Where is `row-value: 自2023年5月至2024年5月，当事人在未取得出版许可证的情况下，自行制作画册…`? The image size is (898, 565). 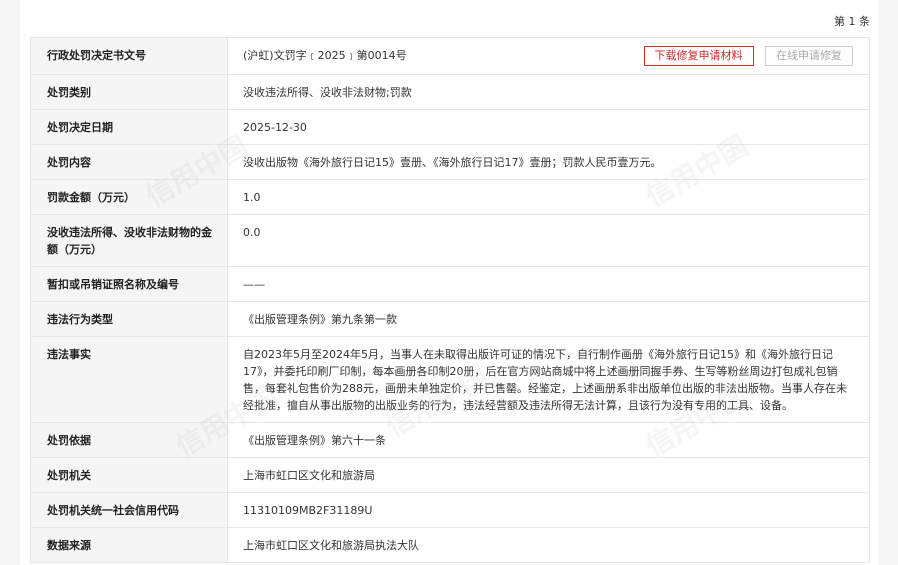
row-value: 自2023年5月至2024年5月，当事人在未取得出版许可证的情况下，自行制作画册… is located at coordinates (548, 379).